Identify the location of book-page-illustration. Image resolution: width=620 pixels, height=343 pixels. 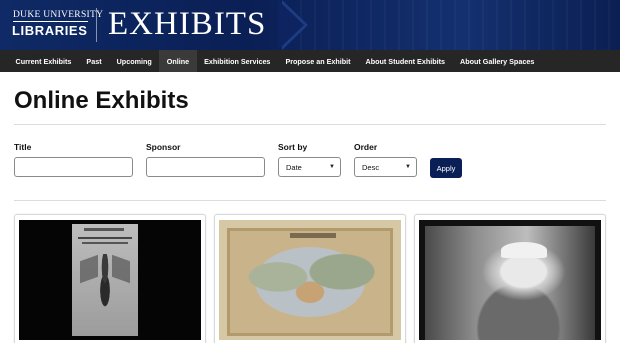
(105, 280).